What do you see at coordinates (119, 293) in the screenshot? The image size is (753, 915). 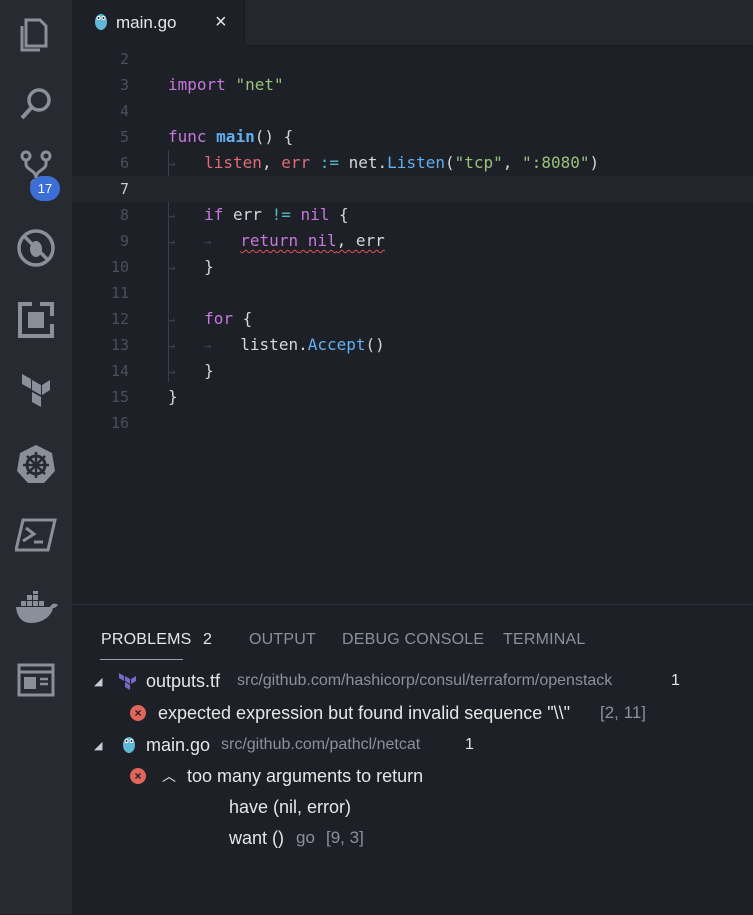 I see `line-number: 11` at bounding box center [119, 293].